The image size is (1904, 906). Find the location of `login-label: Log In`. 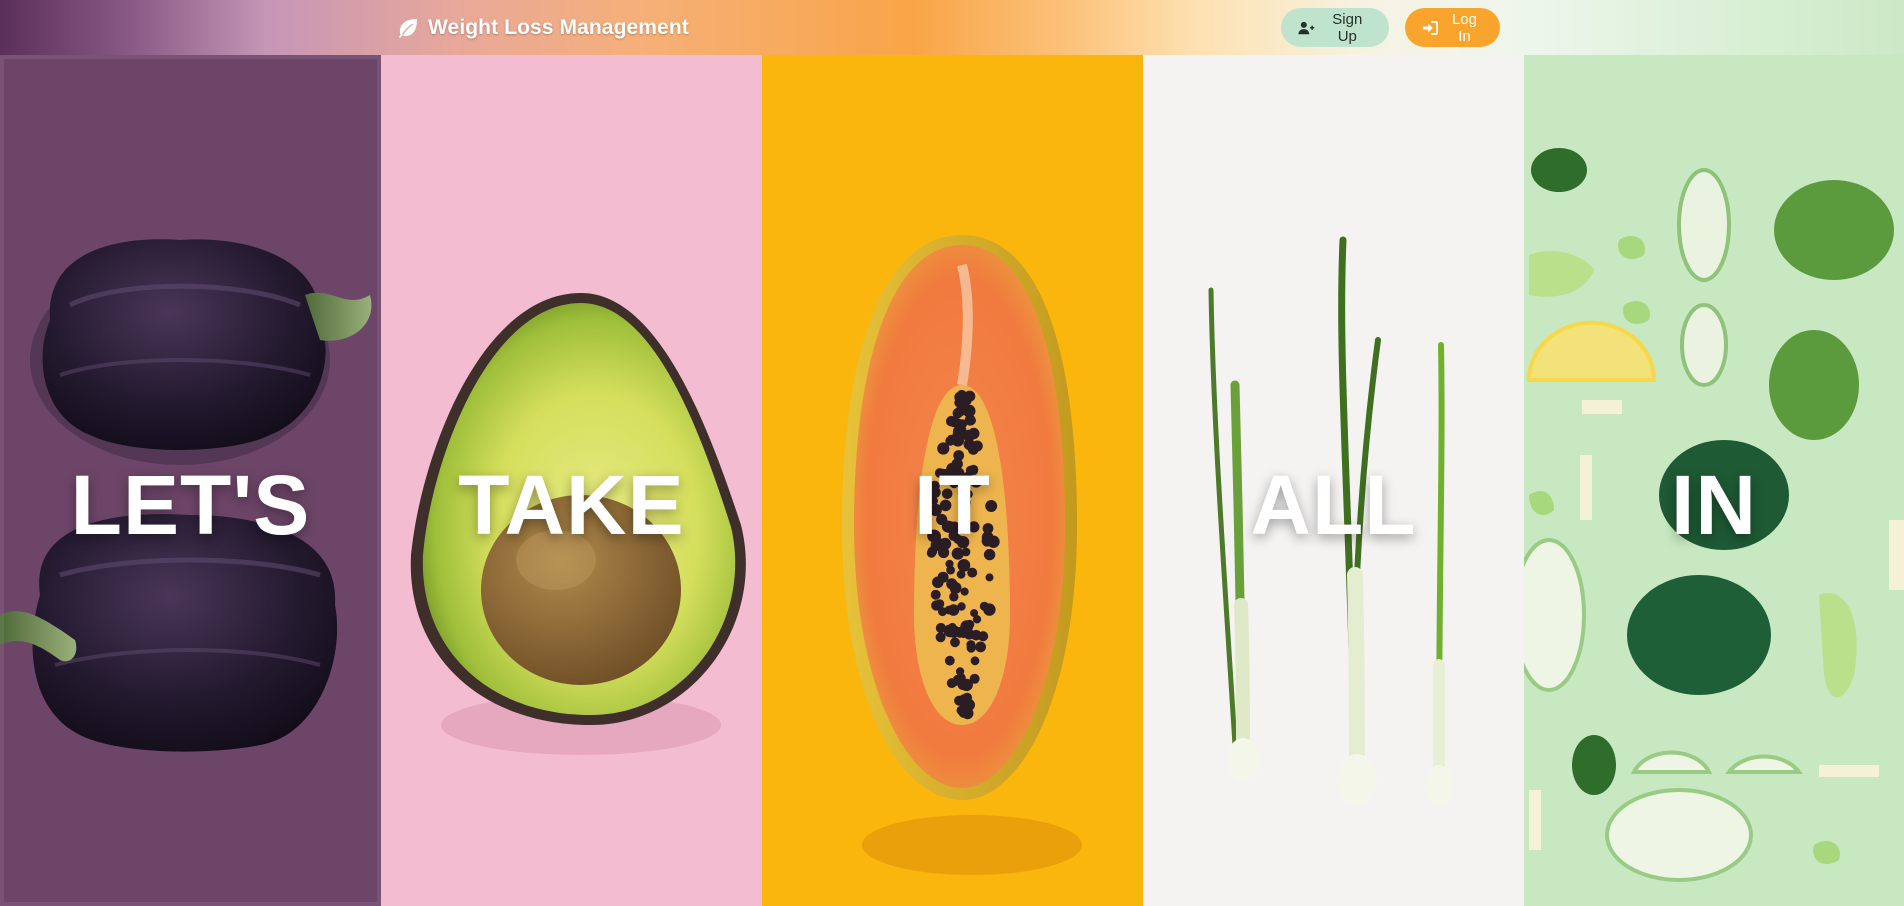

login-label: Log In is located at coordinates (1464, 27).